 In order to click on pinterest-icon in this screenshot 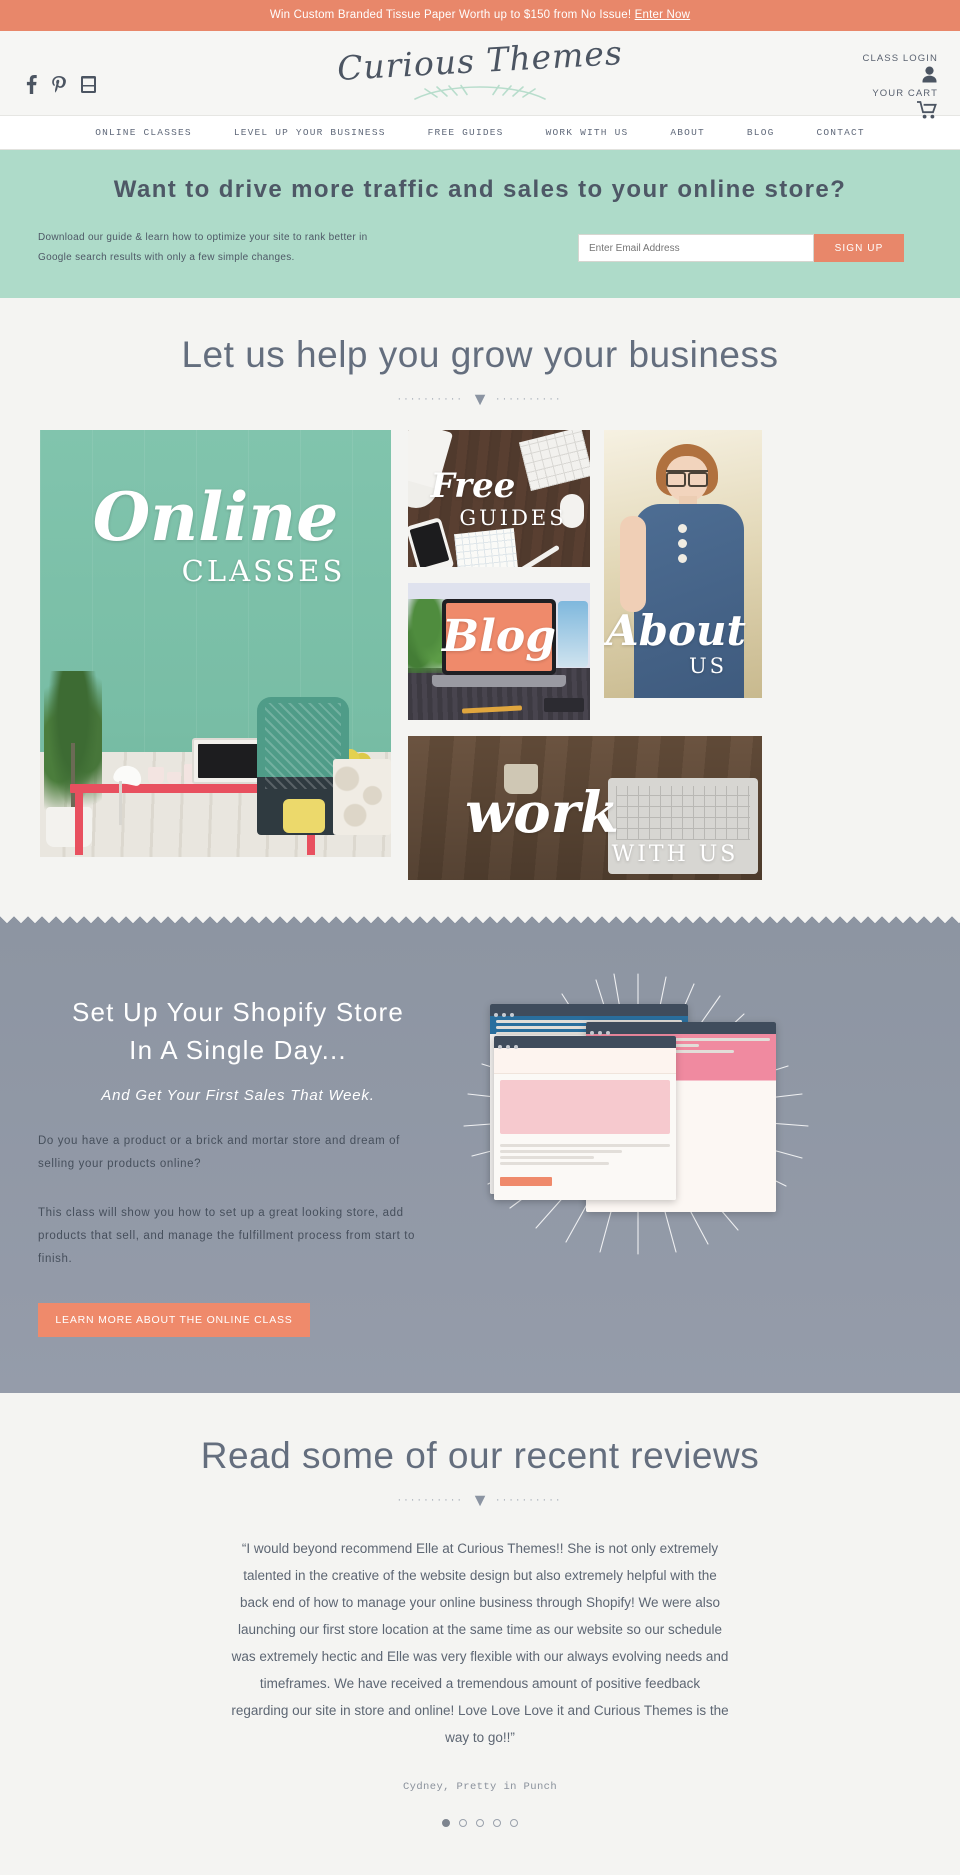, I will do `click(59, 84)`.